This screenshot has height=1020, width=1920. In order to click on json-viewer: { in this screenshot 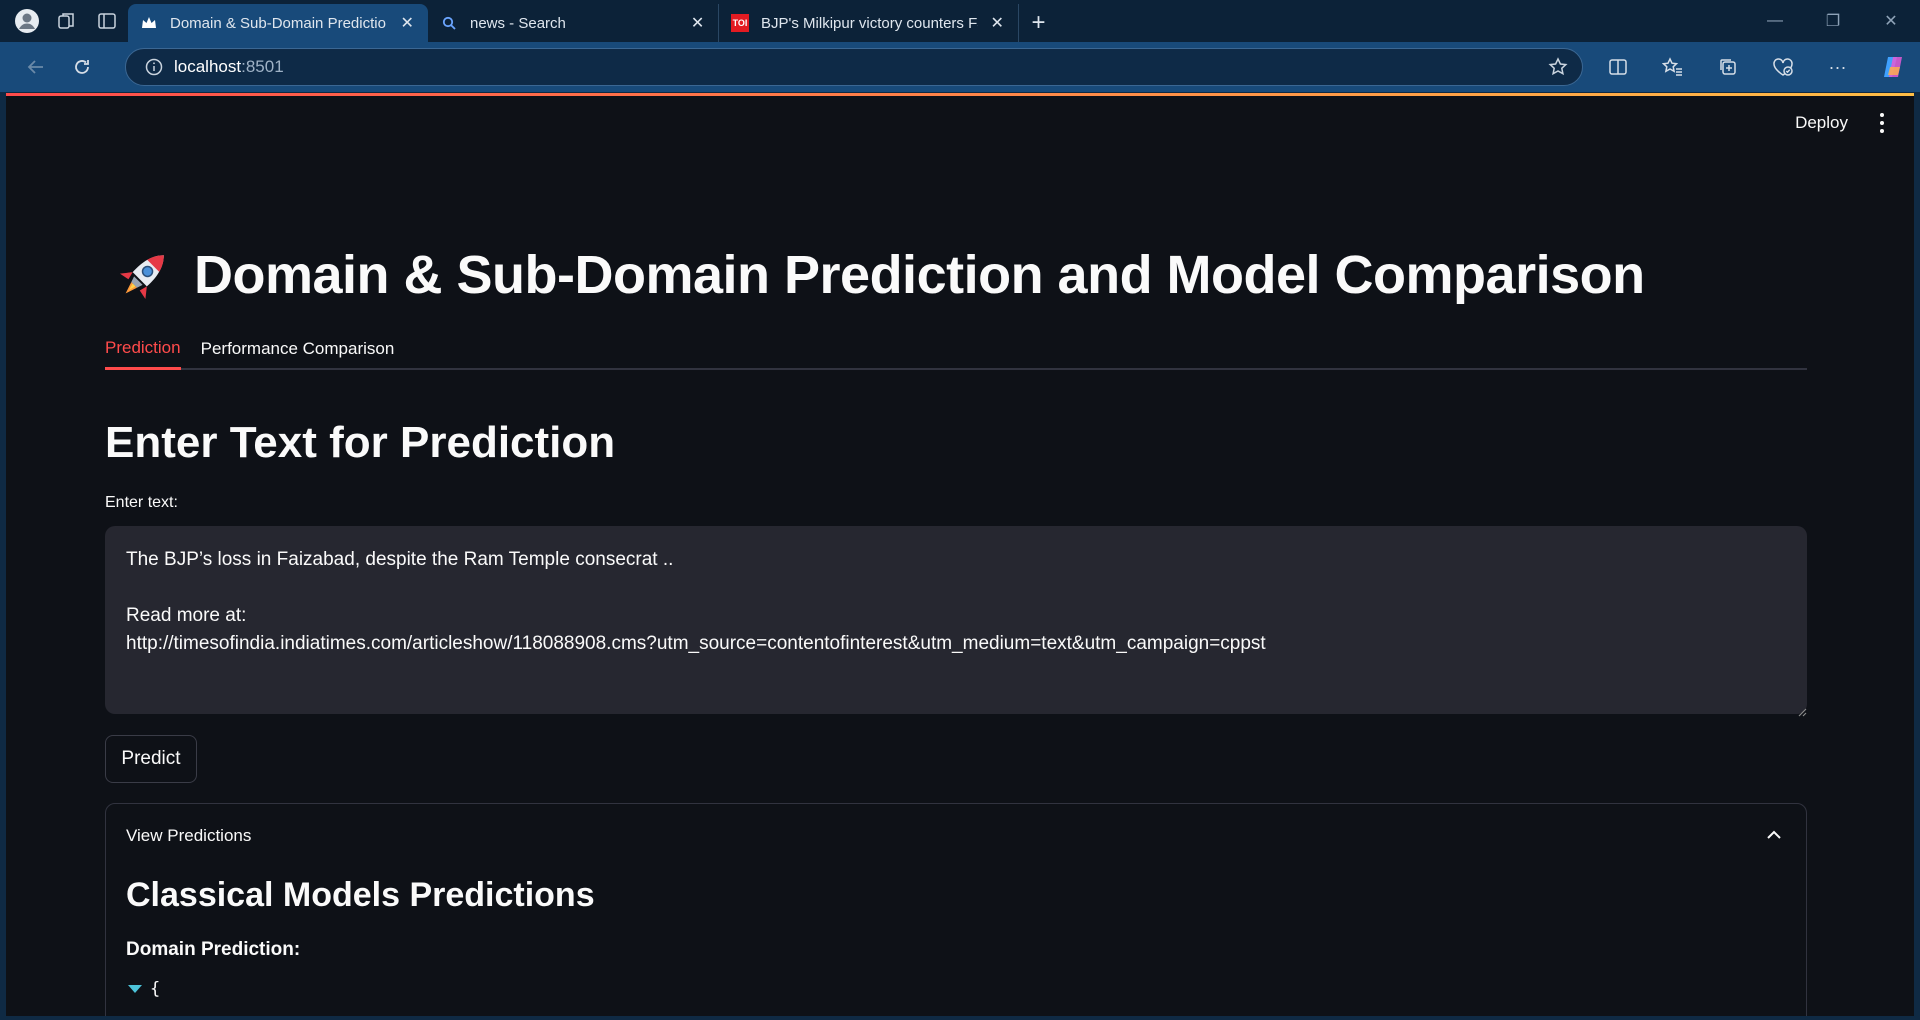, I will do `click(143, 989)`.